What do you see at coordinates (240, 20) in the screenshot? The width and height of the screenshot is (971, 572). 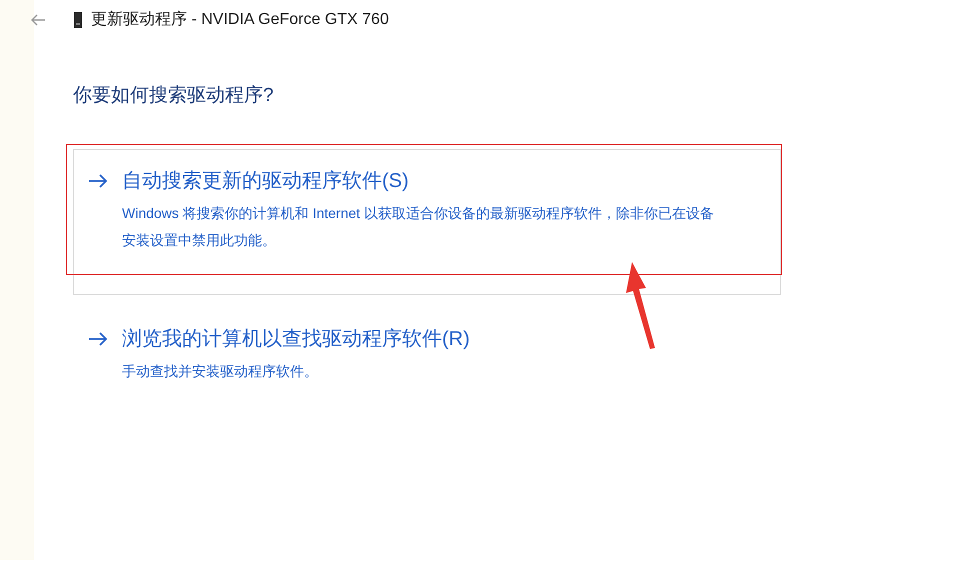 I see `window-title: 更新驱动程序 - NVIDIA GeForce GTX 760` at bounding box center [240, 20].